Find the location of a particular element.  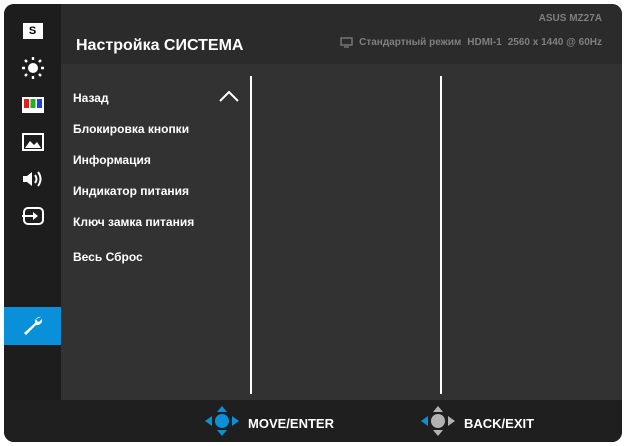

menu-item-power-key-lock: Ключ замка питания is located at coordinates (133, 222).